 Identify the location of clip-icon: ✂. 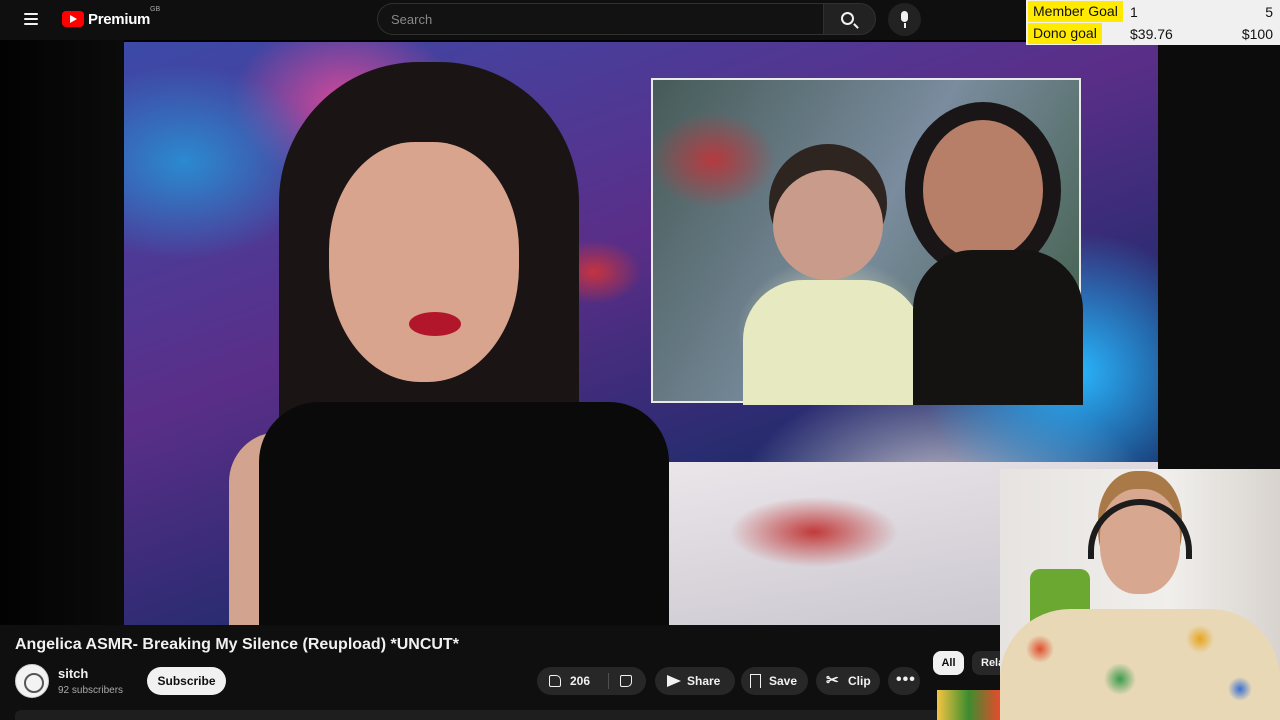
(832, 680).